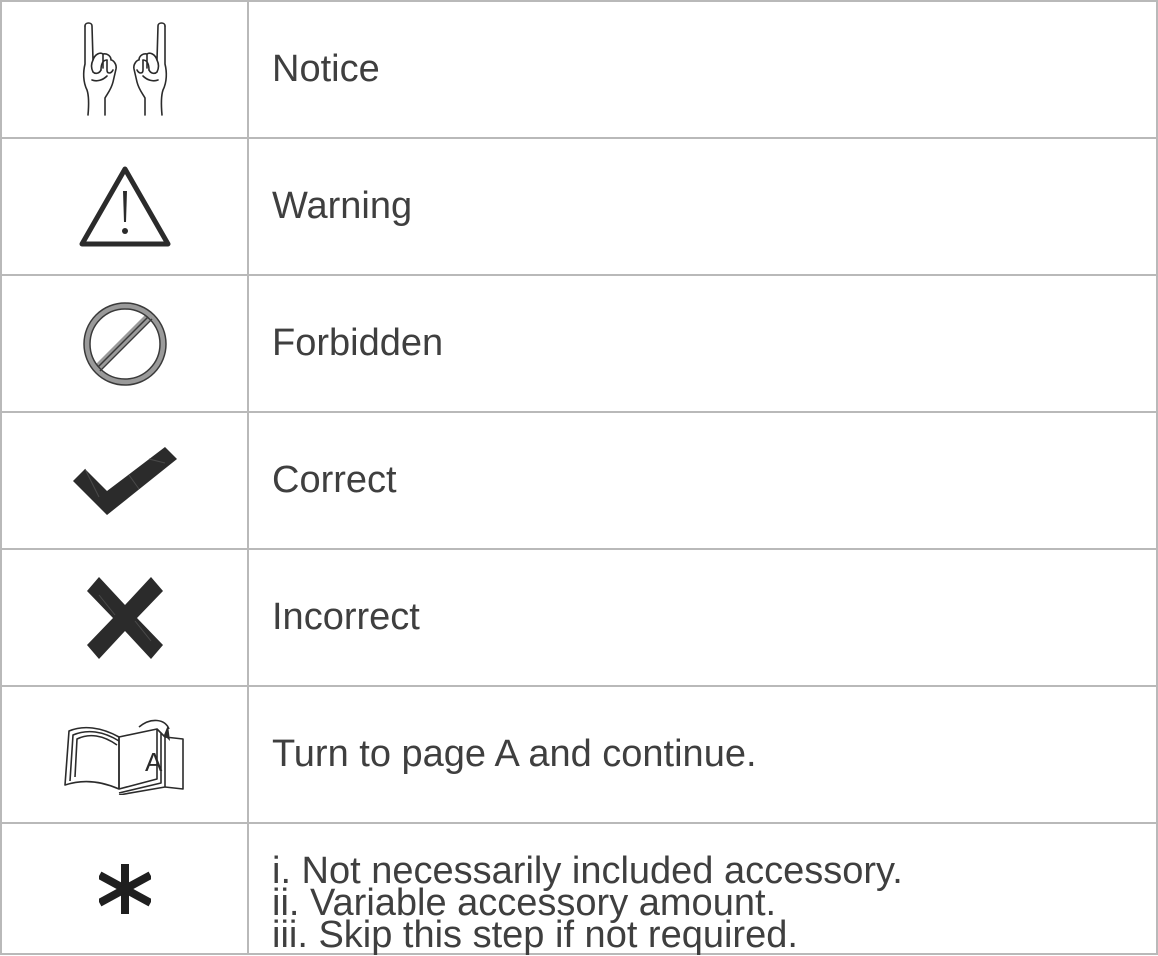 Image resolution: width=1158 pixels, height=956 pixels. What do you see at coordinates (154, 762) in the screenshot?
I see `page-letter: A` at bounding box center [154, 762].